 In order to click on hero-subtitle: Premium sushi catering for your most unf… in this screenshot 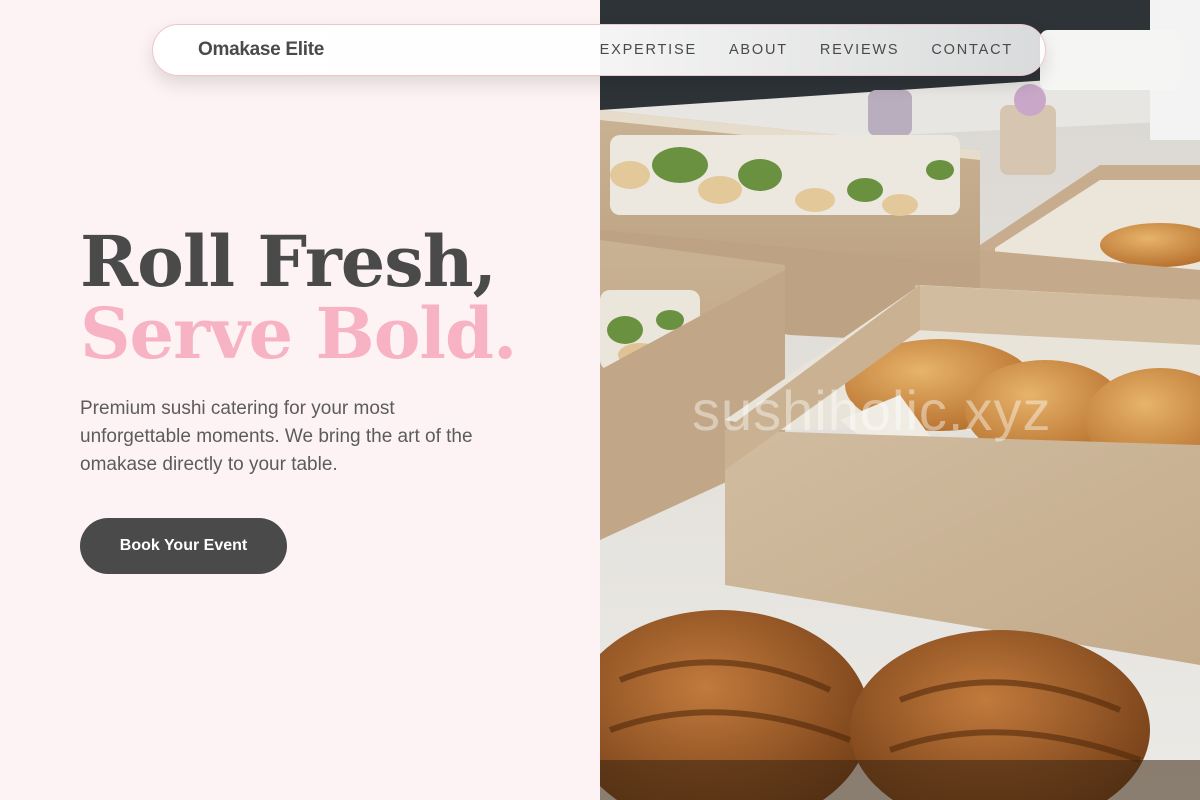, I will do `click(276, 436)`.